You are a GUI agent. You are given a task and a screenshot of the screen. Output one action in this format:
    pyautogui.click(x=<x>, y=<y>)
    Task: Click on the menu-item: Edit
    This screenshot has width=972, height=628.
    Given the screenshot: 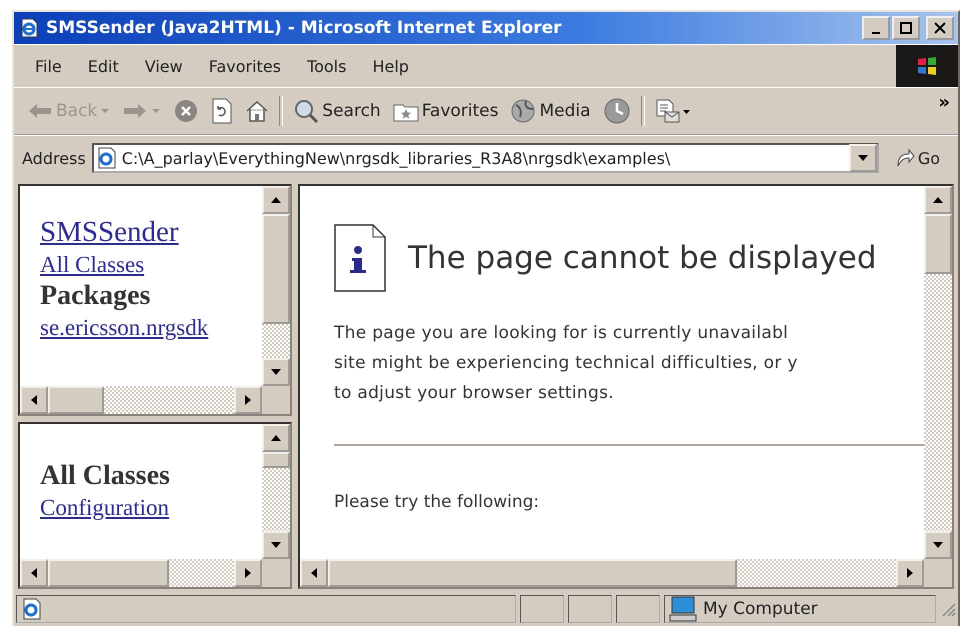 What is the action you would take?
    pyautogui.click(x=103, y=66)
    